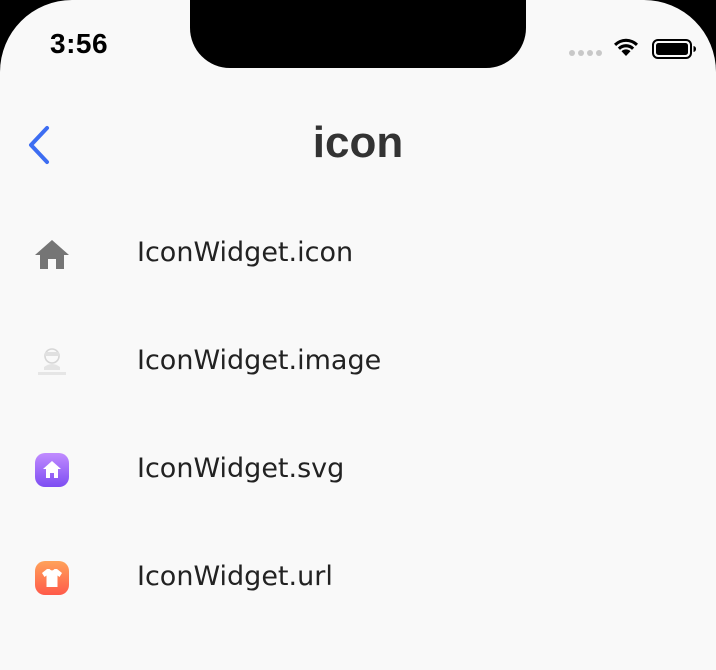 The height and width of the screenshot is (670, 716). I want to click on device-notch, so click(358, 34).